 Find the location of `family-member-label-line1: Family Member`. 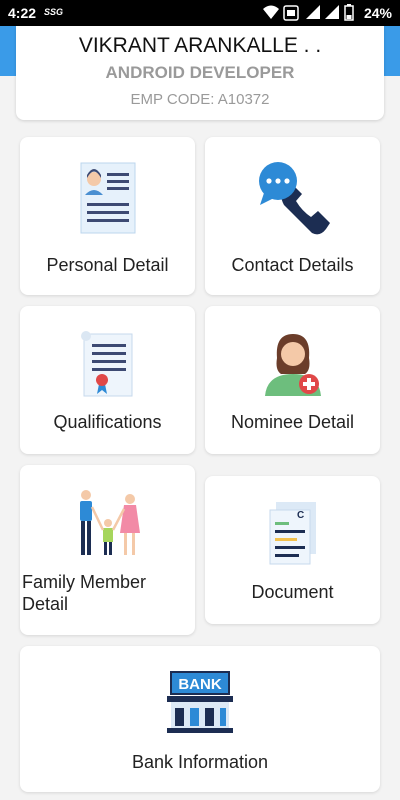

family-member-label-line1: Family Member is located at coordinates (84, 582).